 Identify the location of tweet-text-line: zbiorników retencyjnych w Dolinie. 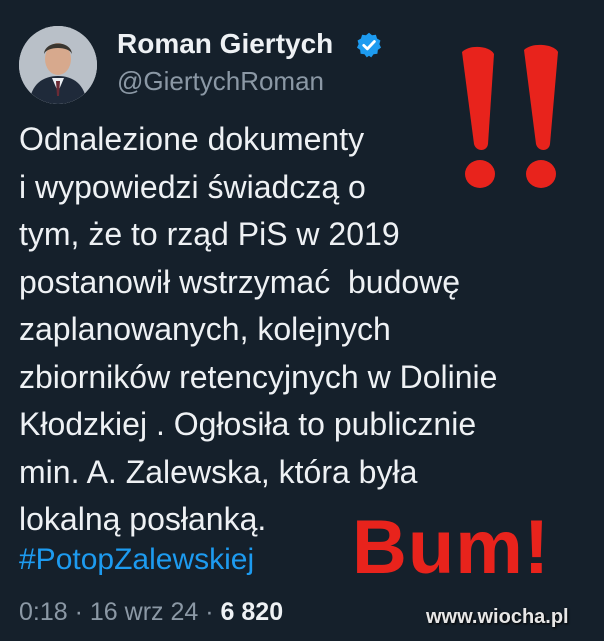
(258, 376).